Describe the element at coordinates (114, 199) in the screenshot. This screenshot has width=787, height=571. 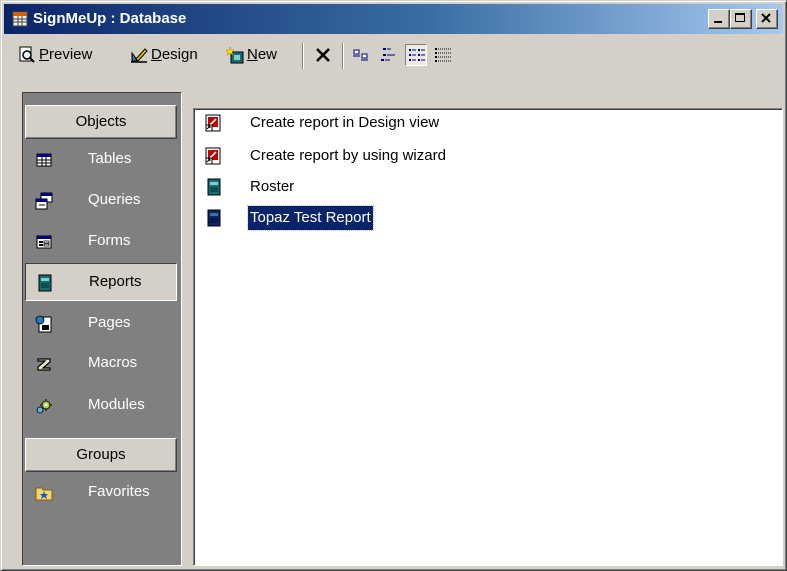
I see `objects-item-label: Queries` at that location.